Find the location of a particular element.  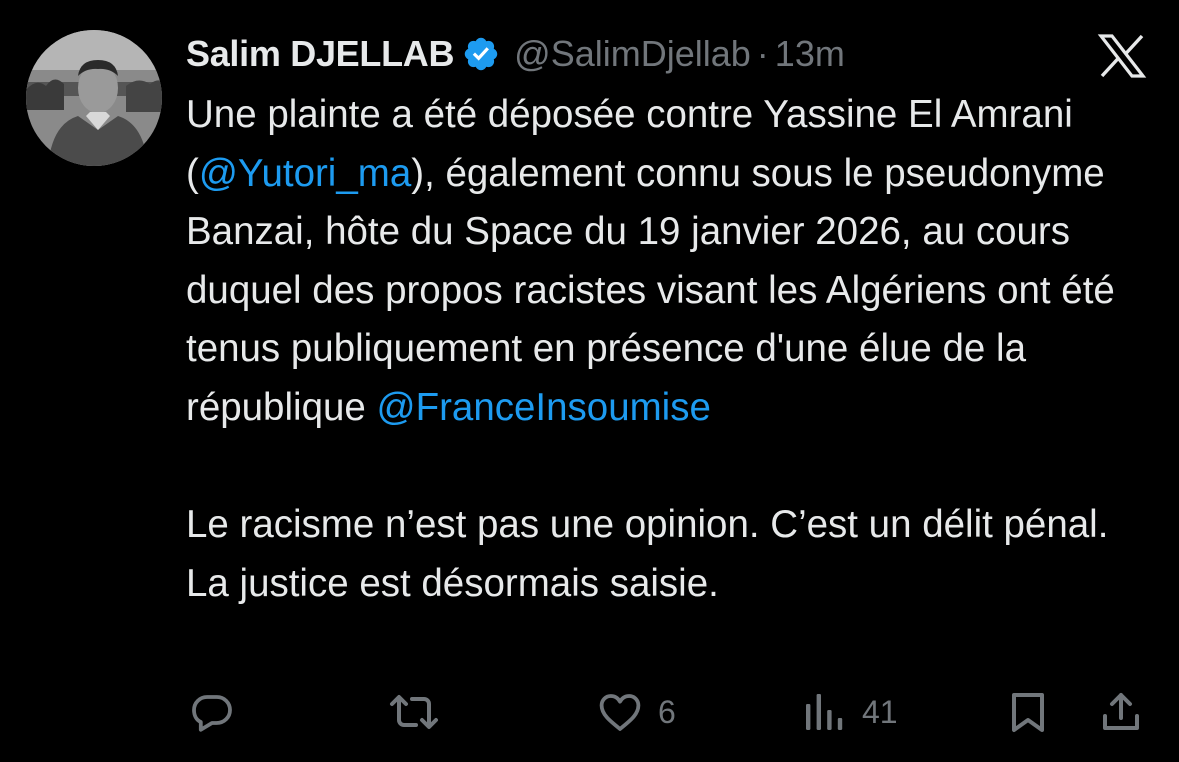

timestamp: 13m is located at coordinates (810, 54).